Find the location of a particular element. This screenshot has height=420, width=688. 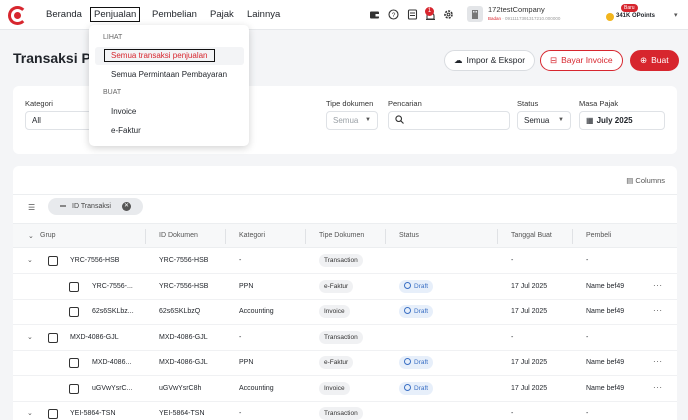

wallet-icon is located at coordinates (374, 14).